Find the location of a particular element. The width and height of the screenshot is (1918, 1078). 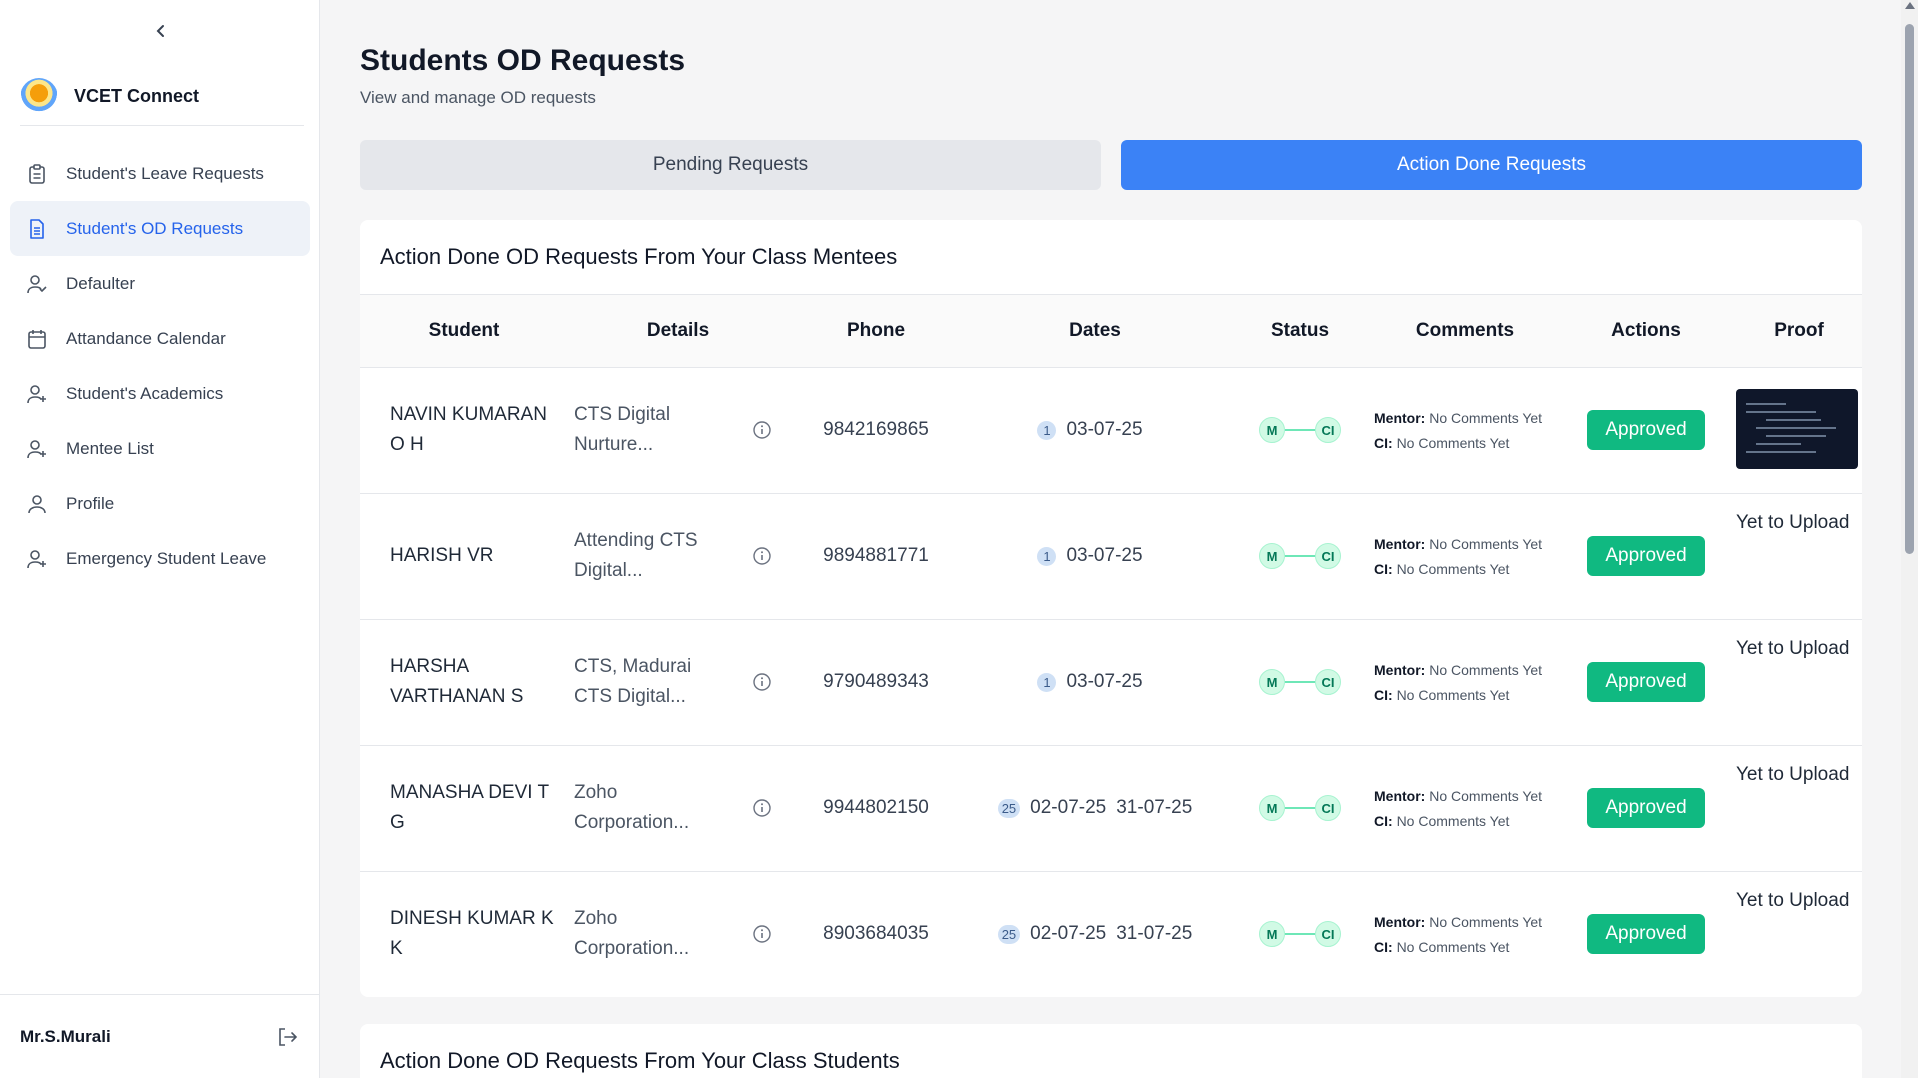

start-date: 02-07-25 is located at coordinates (1068, 934).